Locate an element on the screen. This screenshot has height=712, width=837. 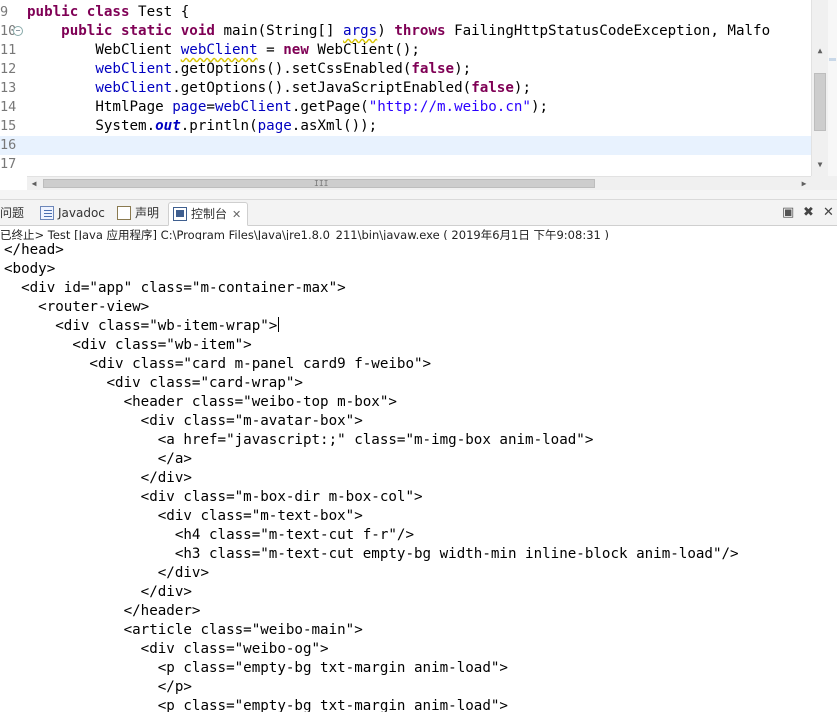
editor-horizontal-scroll-thumb: III is located at coordinates (319, 183).